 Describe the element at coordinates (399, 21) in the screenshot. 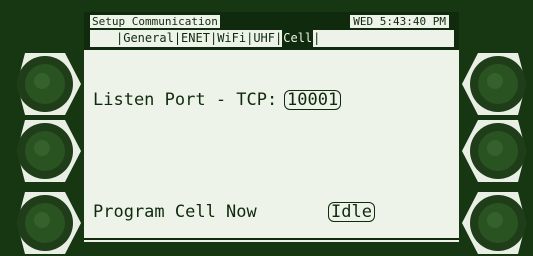

I see `clock-readout: WED 5:43:40 PM` at that location.